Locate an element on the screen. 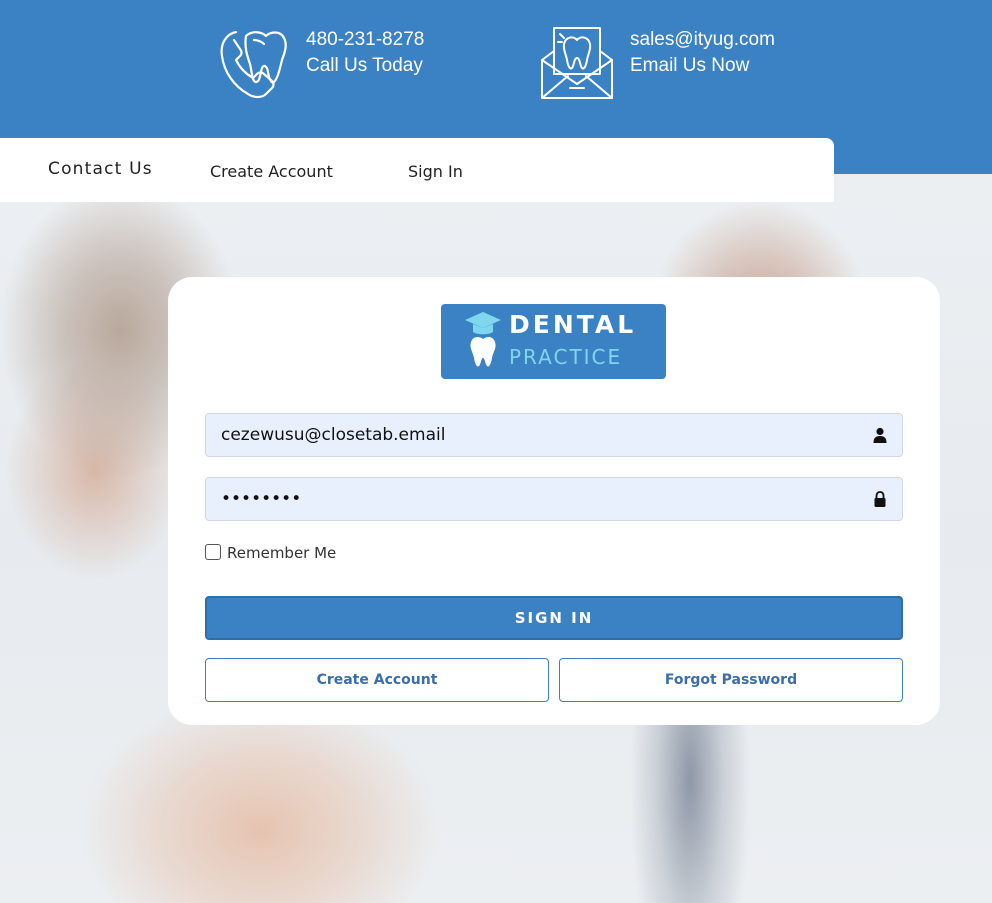 The image size is (992, 903). remember-me-checkbox is located at coordinates (213, 551).